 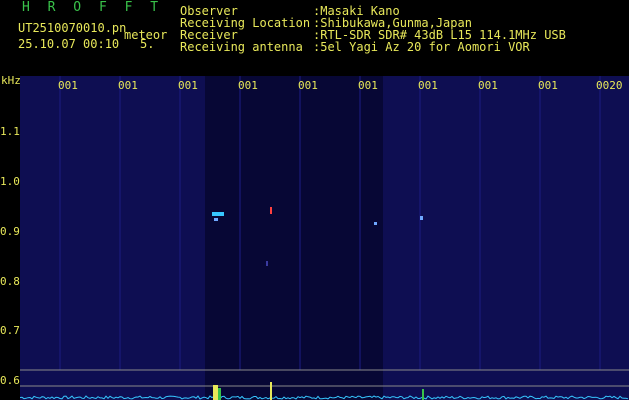 I want to click on y-tick-label: 1.1, so click(x=10, y=131).